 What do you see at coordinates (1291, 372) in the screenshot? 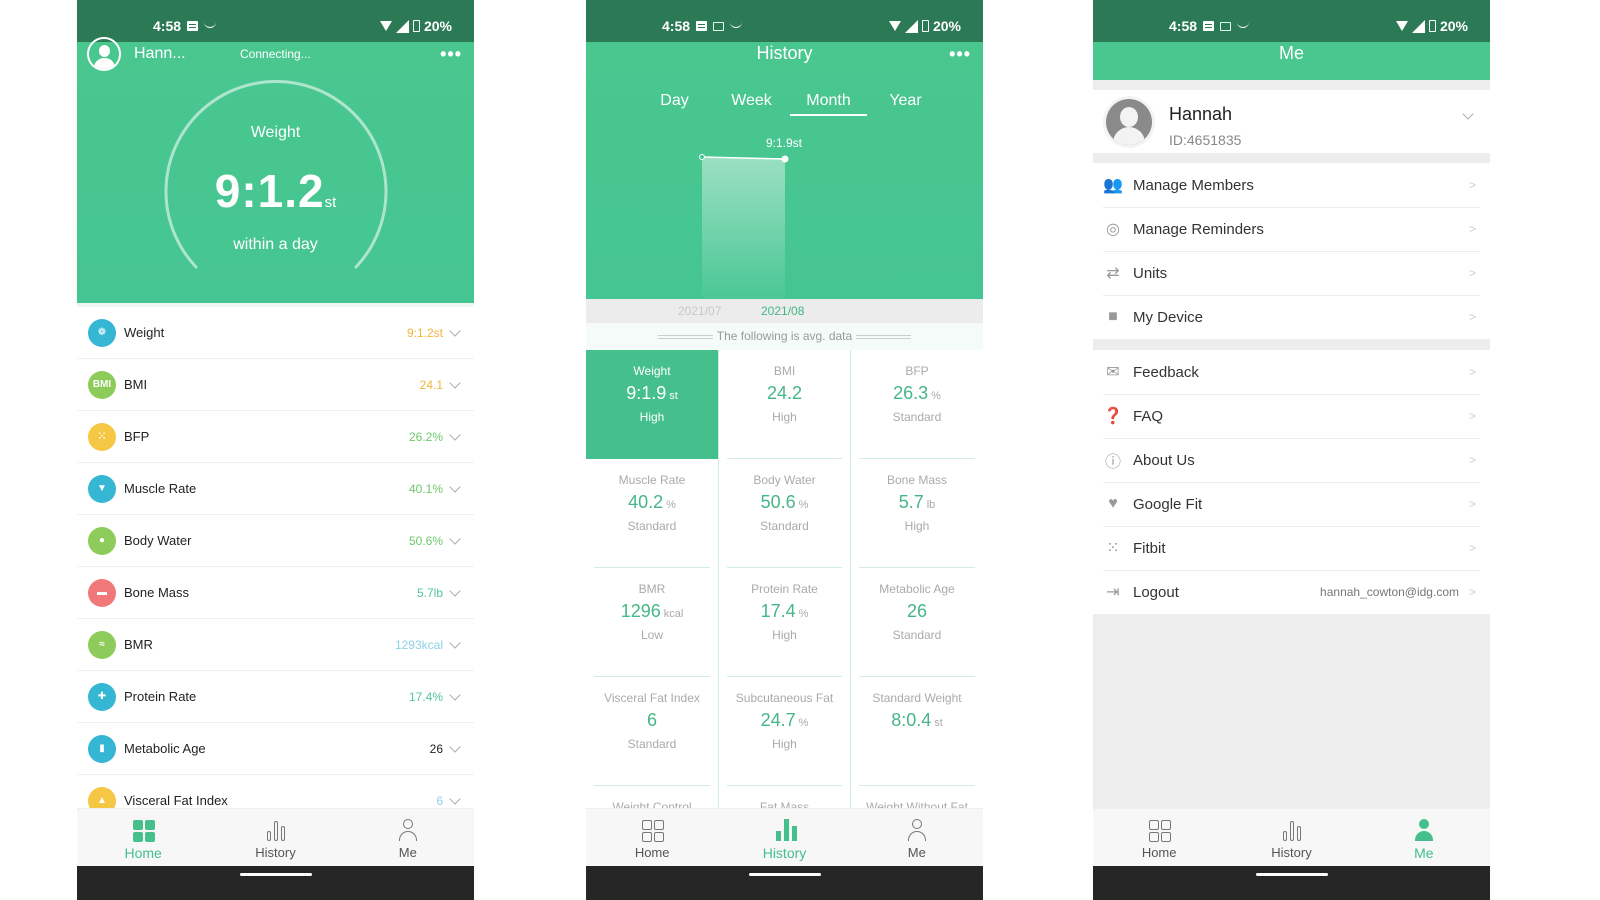
I see `menu-item-feedback: ✉ Feedback >` at bounding box center [1291, 372].